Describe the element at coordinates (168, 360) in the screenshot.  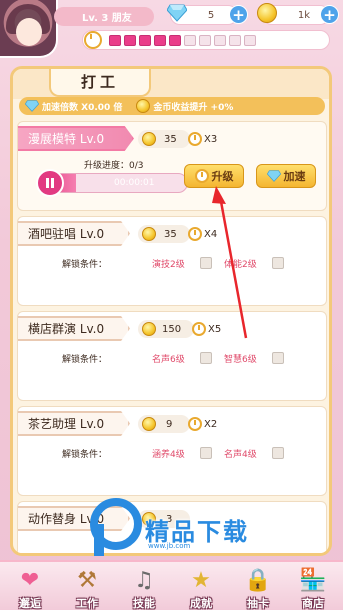
I see `condition-text: 名声6级` at that location.